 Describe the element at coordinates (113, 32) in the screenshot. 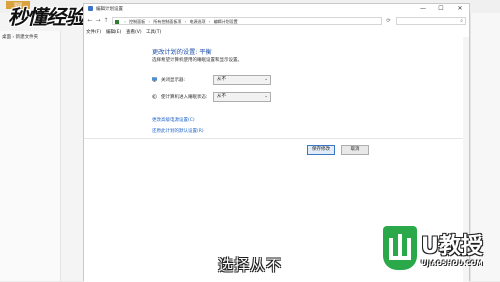

I see `menu-edit: 编辑(E)` at that location.